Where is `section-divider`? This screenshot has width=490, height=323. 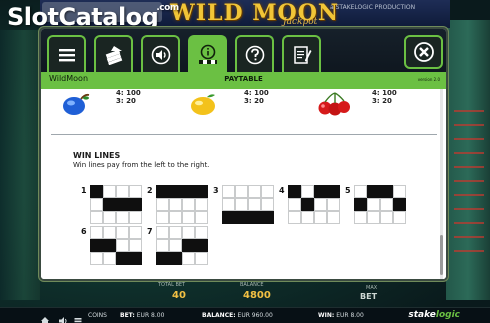 section-divider is located at coordinates (244, 134).